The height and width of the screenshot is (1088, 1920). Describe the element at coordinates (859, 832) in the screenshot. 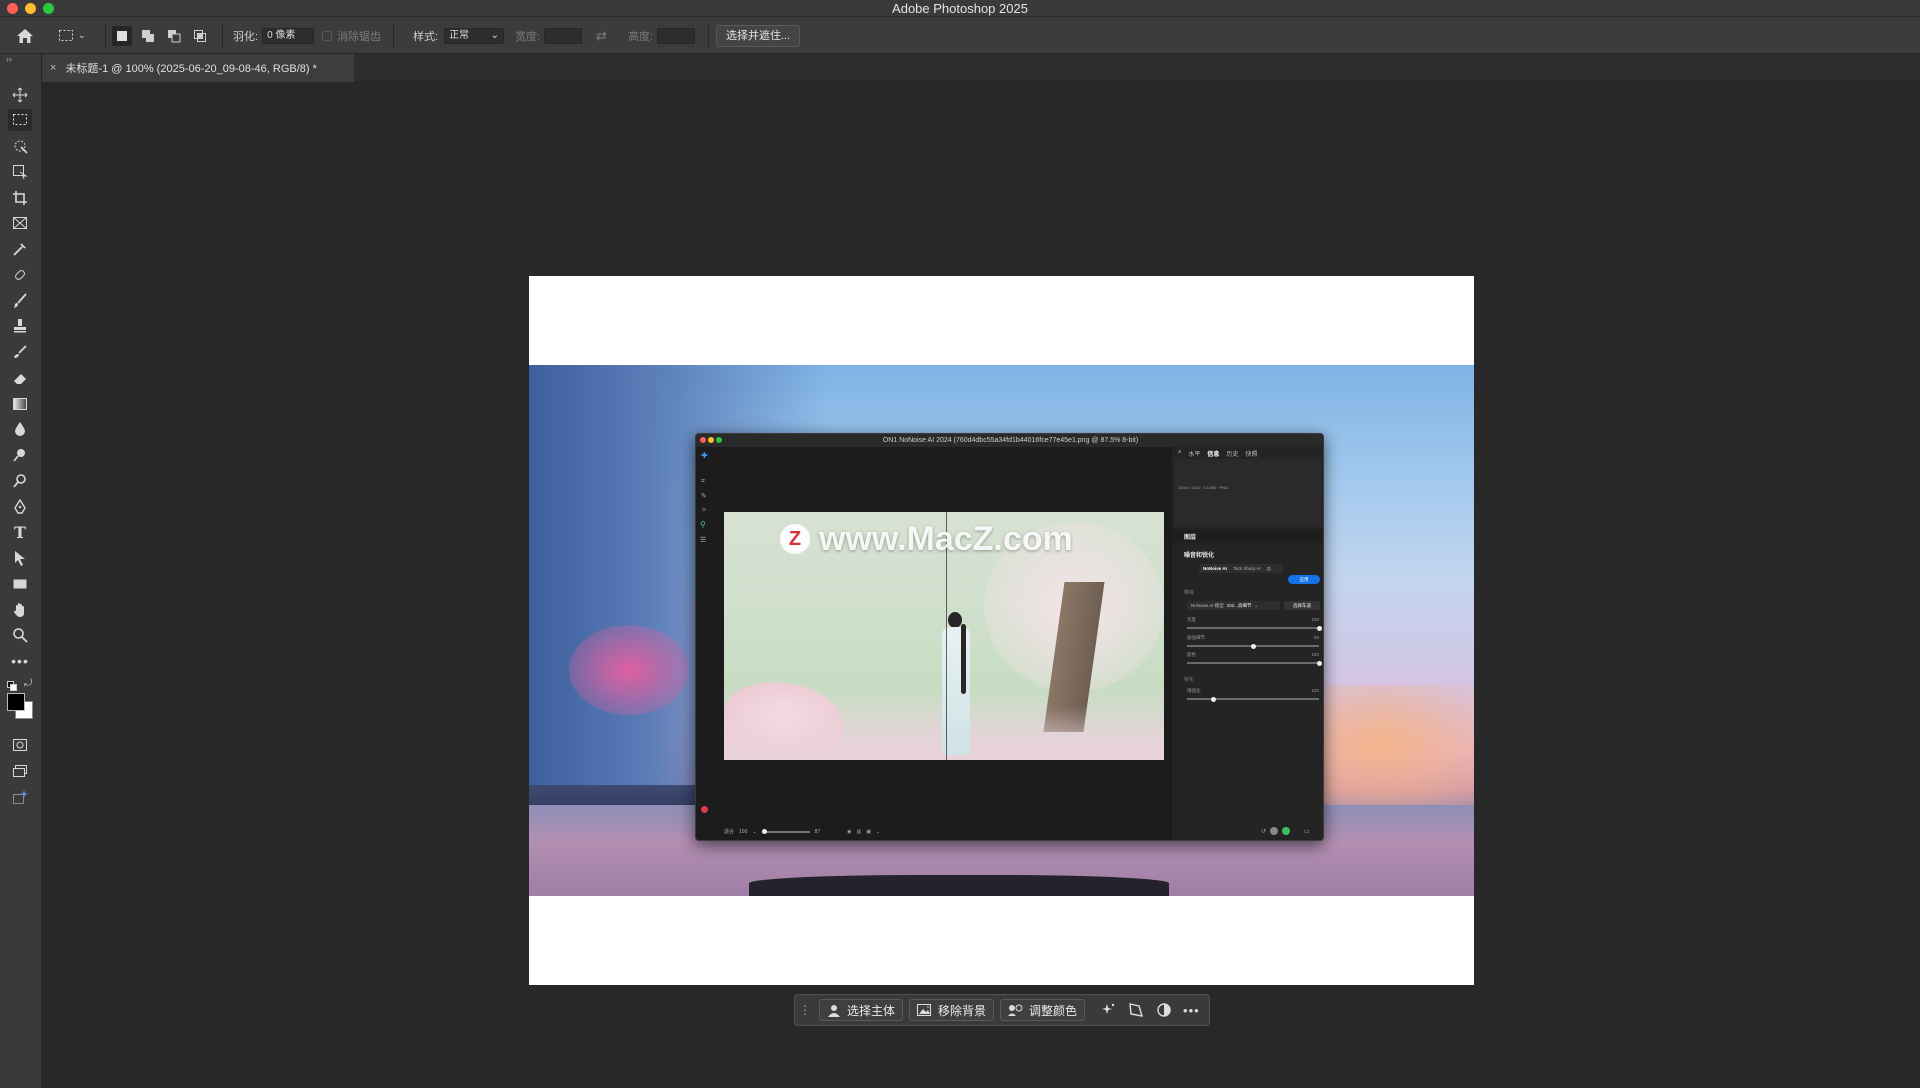

I see `compare-icon: ▥` at that location.